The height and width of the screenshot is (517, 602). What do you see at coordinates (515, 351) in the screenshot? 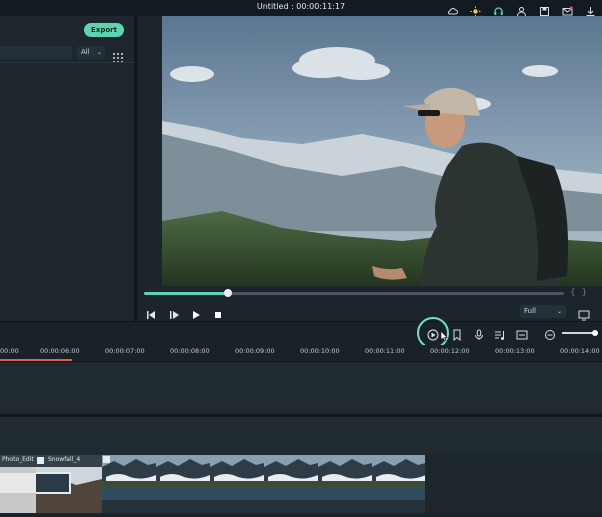
I see `ruler-label: 00:00:13:00` at bounding box center [515, 351].